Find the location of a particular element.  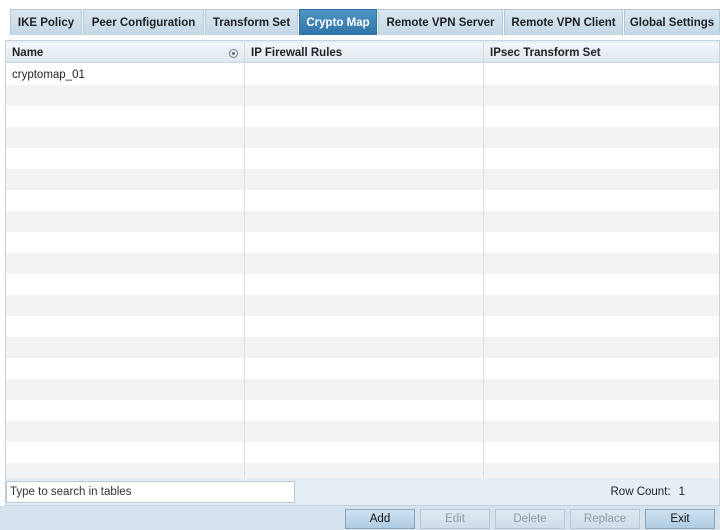

tab-remote-vpn-server: Remote VPN Server is located at coordinates (440, 22).